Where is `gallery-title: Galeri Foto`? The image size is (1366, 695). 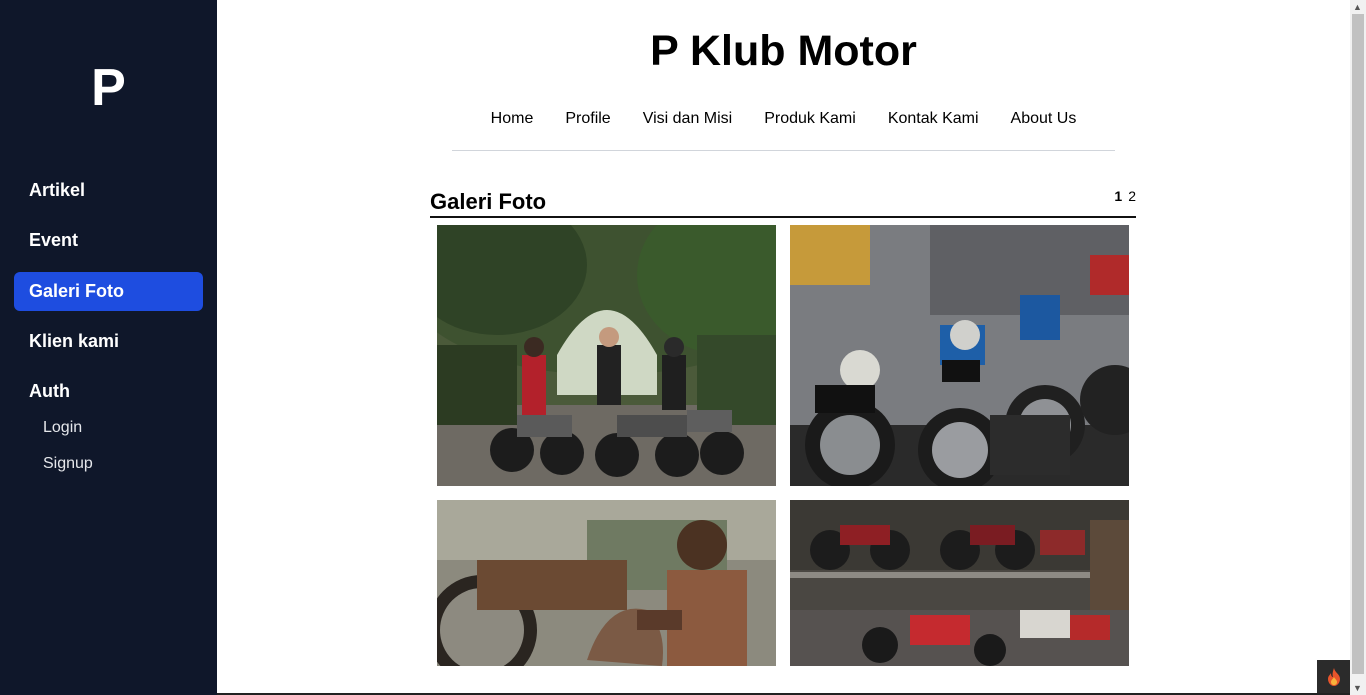 gallery-title: Galeri Foto is located at coordinates (488, 201).